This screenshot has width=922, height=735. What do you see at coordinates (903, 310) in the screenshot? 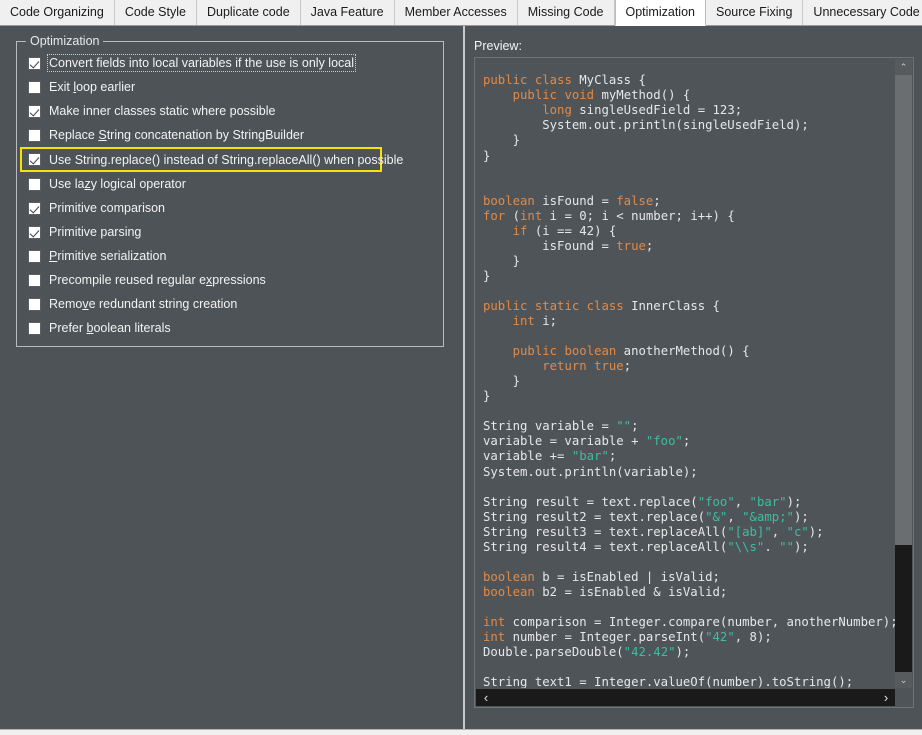
I see `vertical-scroll-thumb` at bounding box center [903, 310].